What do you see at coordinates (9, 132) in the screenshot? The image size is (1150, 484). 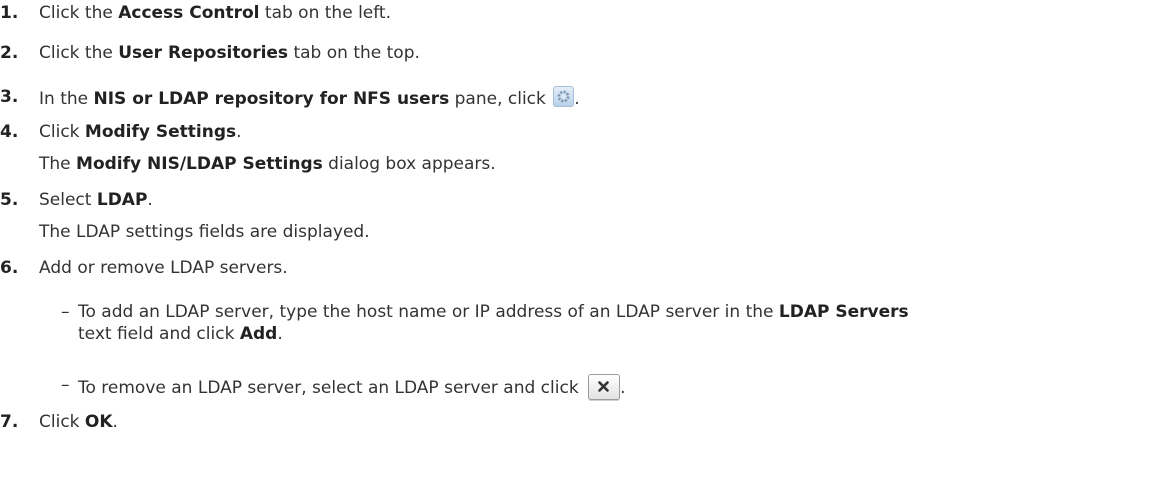 I see `step-number: 4.` at bounding box center [9, 132].